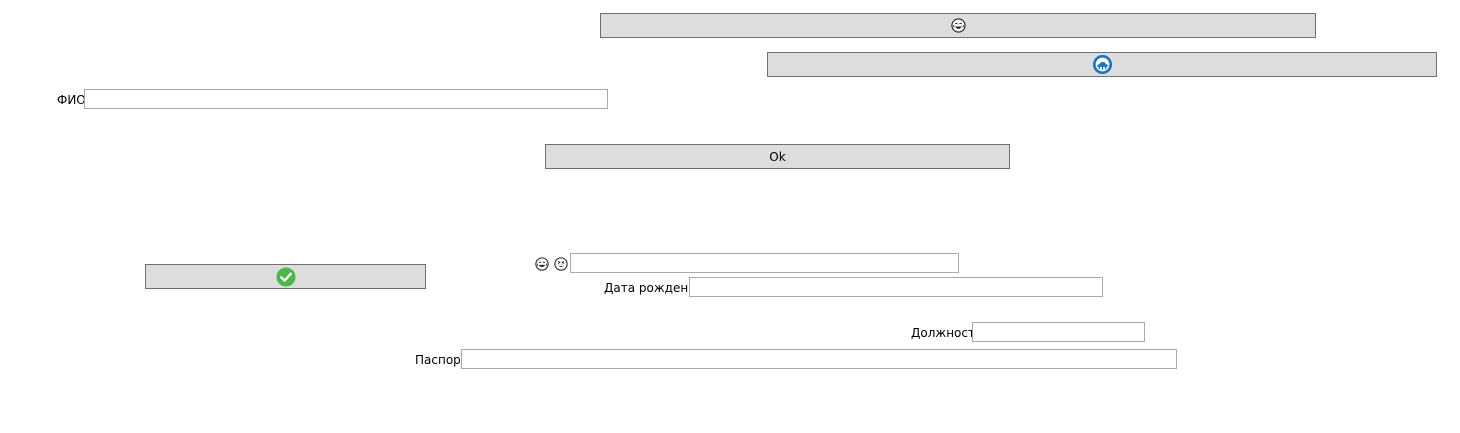 This screenshot has height=433, width=1460. What do you see at coordinates (346, 99) in the screenshot?
I see `fio-field` at bounding box center [346, 99].